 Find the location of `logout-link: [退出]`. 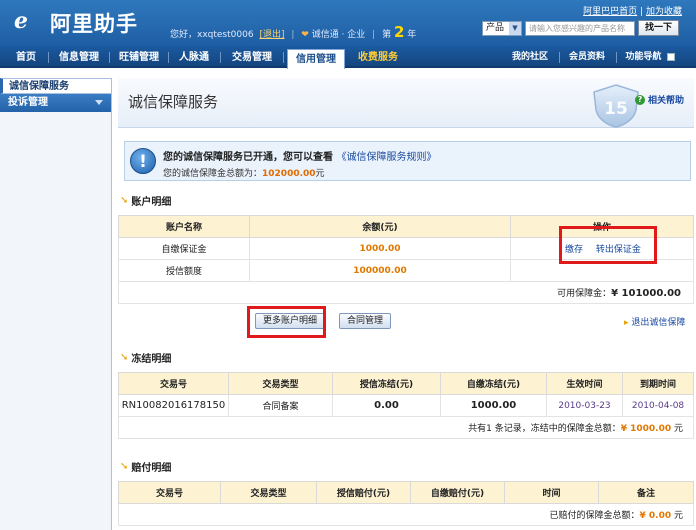

logout-link: [退出] is located at coordinates (271, 35).